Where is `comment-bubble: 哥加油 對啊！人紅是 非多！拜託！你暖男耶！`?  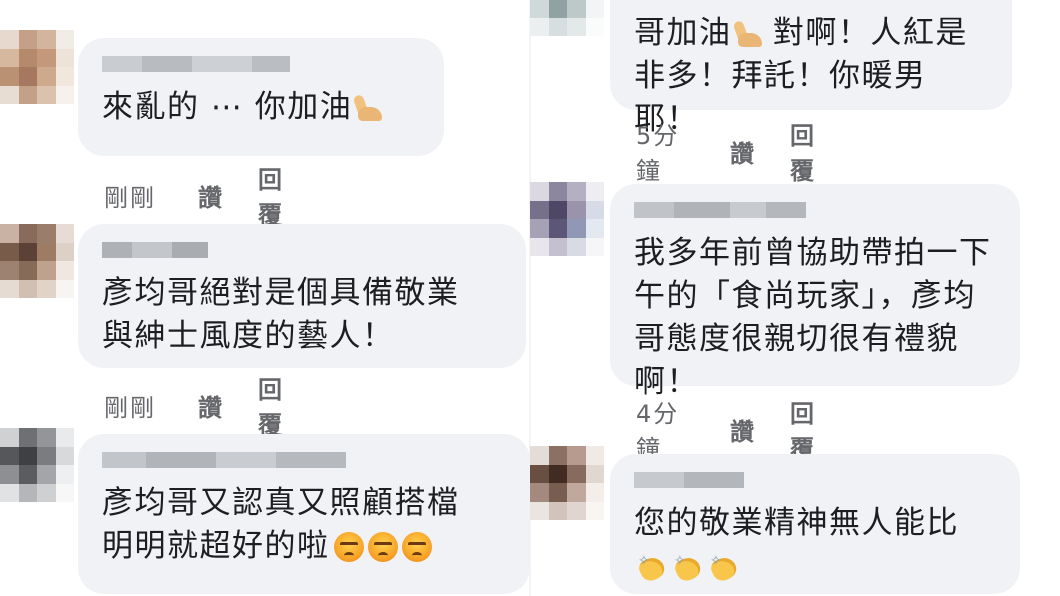
comment-bubble: 哥加油 對啊！人紅是 非多！拜託！你暖男耶！ is located at coordinates (811, 68).